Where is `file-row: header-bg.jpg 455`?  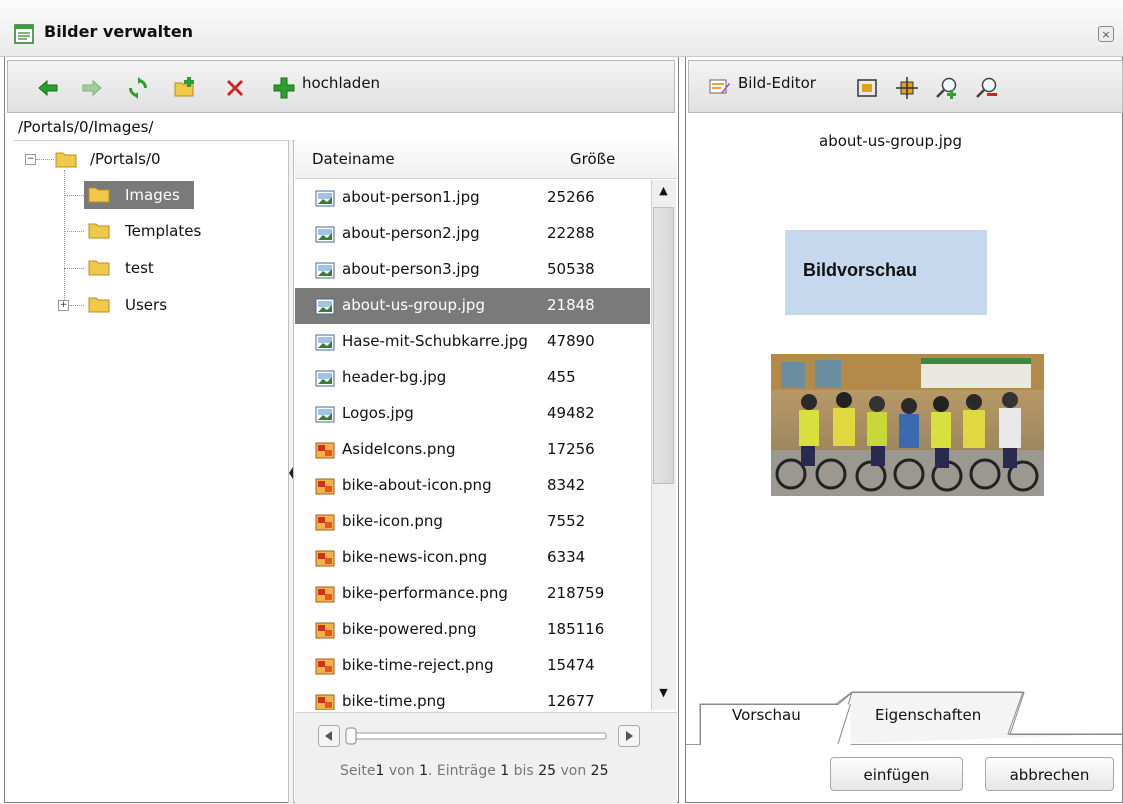
file-row: header-bg.jpg 455 is located at coordinates (472, 378).